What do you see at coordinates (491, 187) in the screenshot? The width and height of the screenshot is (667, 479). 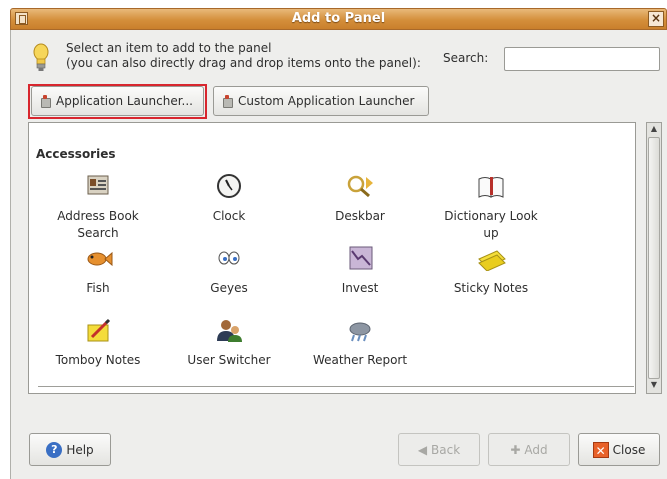 I see `dictionary-icon` at bounding box center [491, 187].